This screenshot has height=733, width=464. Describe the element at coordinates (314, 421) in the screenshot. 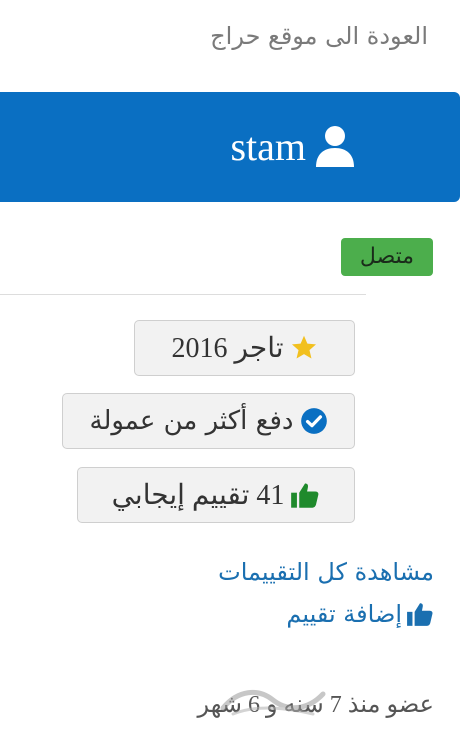

I see `check-circle-icon` at that location.